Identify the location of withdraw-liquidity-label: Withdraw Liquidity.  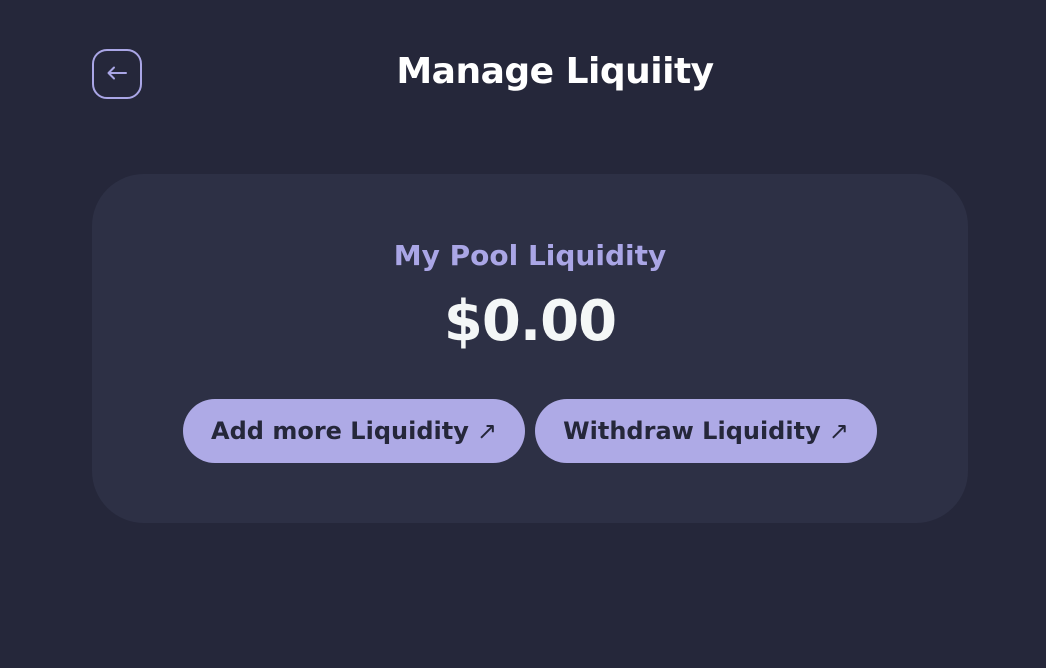
(692, 431).